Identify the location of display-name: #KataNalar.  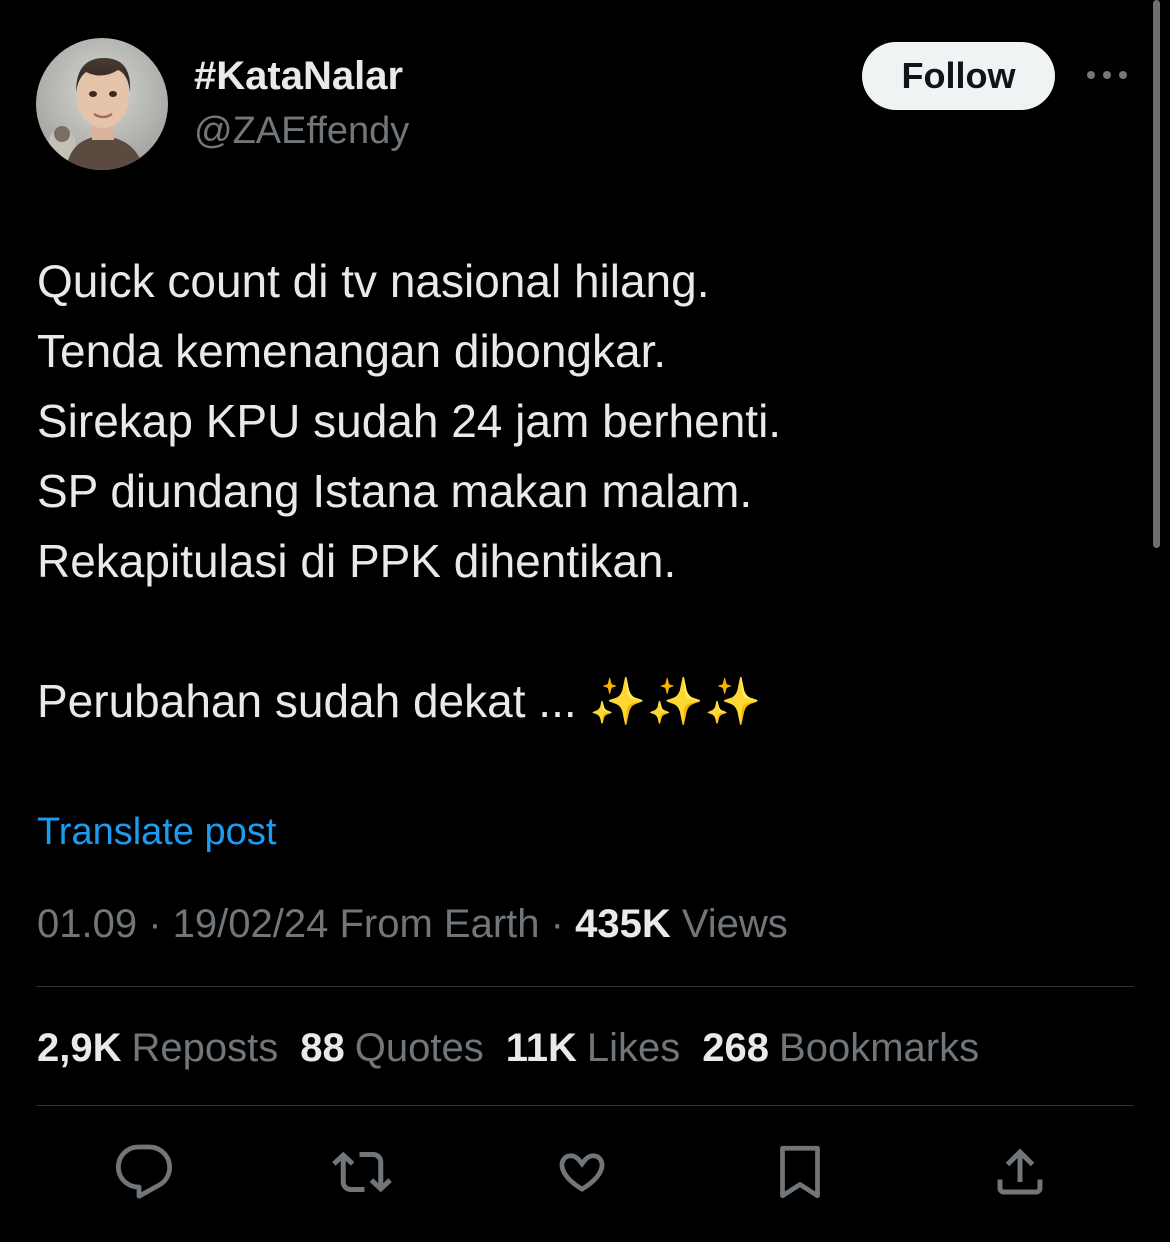
(298, 76).